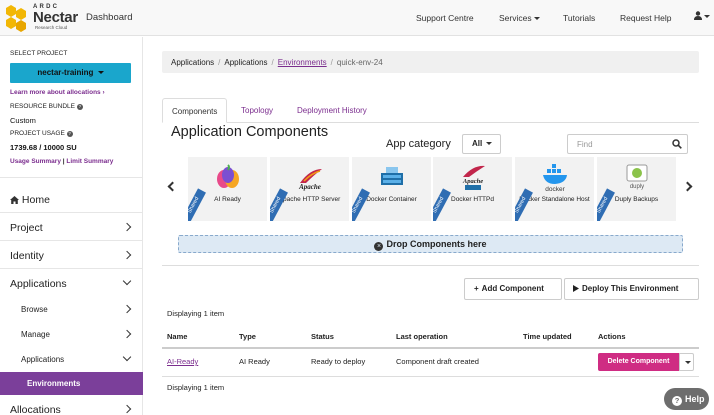 Image resolution: width=714 pixels, height=415 pixels. I want to click on brand-name: Nectar, so click(55, 17).